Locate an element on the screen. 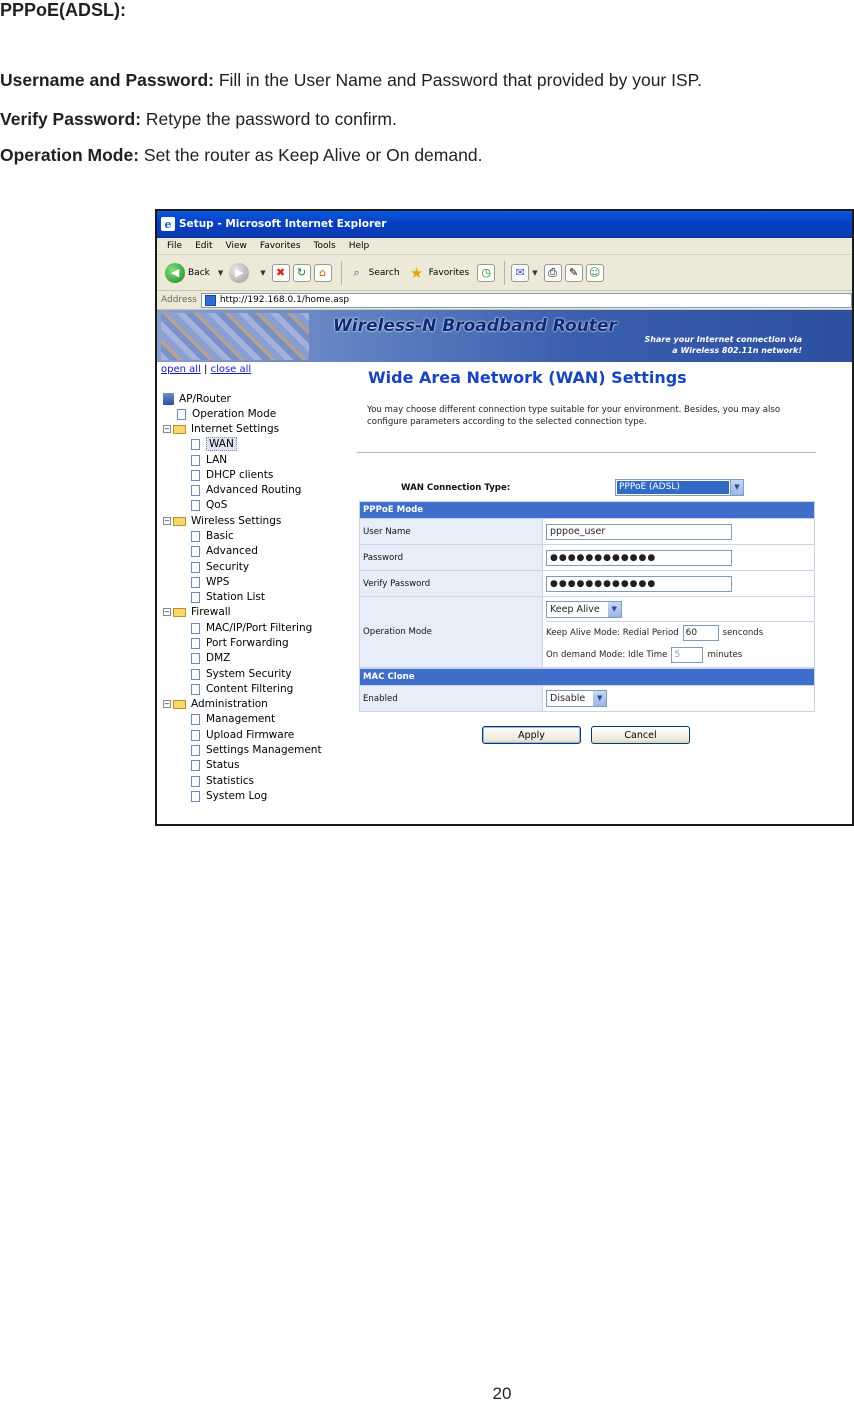 The image size is (854, 1401). tree-wps: WPS is located at coordinates (210, 582).